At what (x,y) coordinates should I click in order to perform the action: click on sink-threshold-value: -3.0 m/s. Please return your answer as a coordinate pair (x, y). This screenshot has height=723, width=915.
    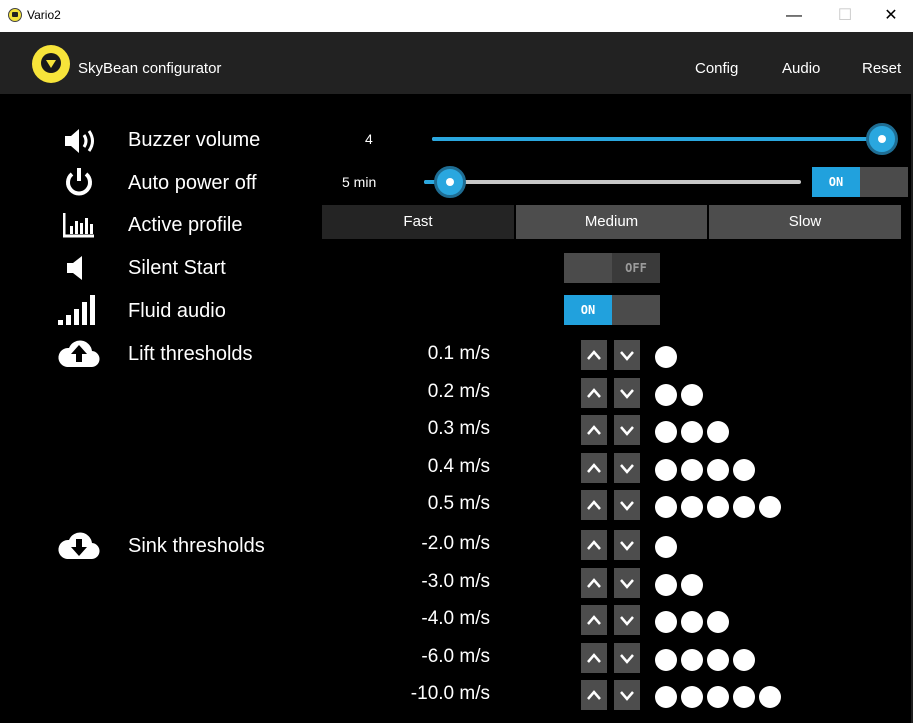
    Looking at the image, I should click on (455, 581).